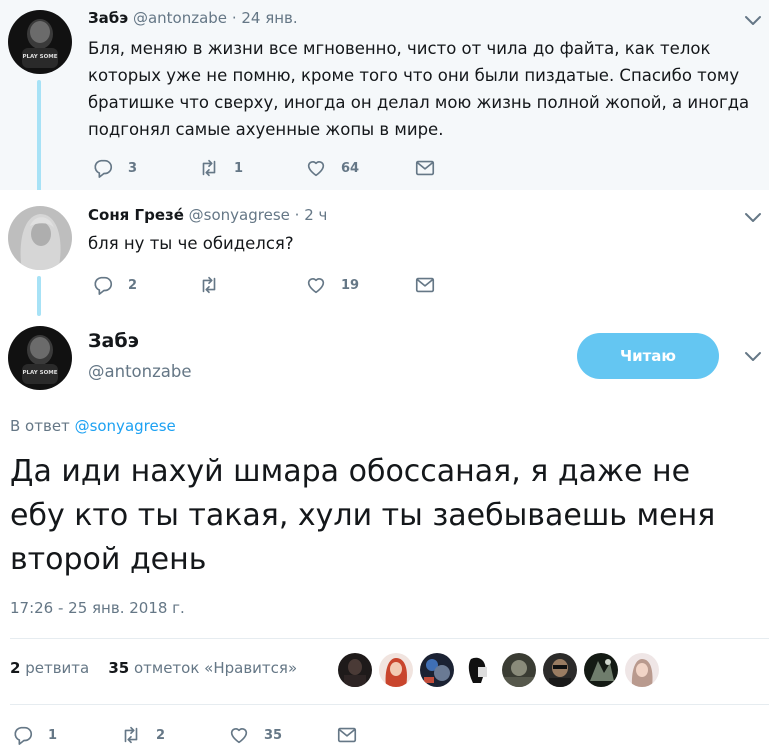 The height and width of the screenshot is (750, 769). I want to click on tweet-text-line: Да иди нахуй шмара обоссаная, я даже не, so click(350, 471).